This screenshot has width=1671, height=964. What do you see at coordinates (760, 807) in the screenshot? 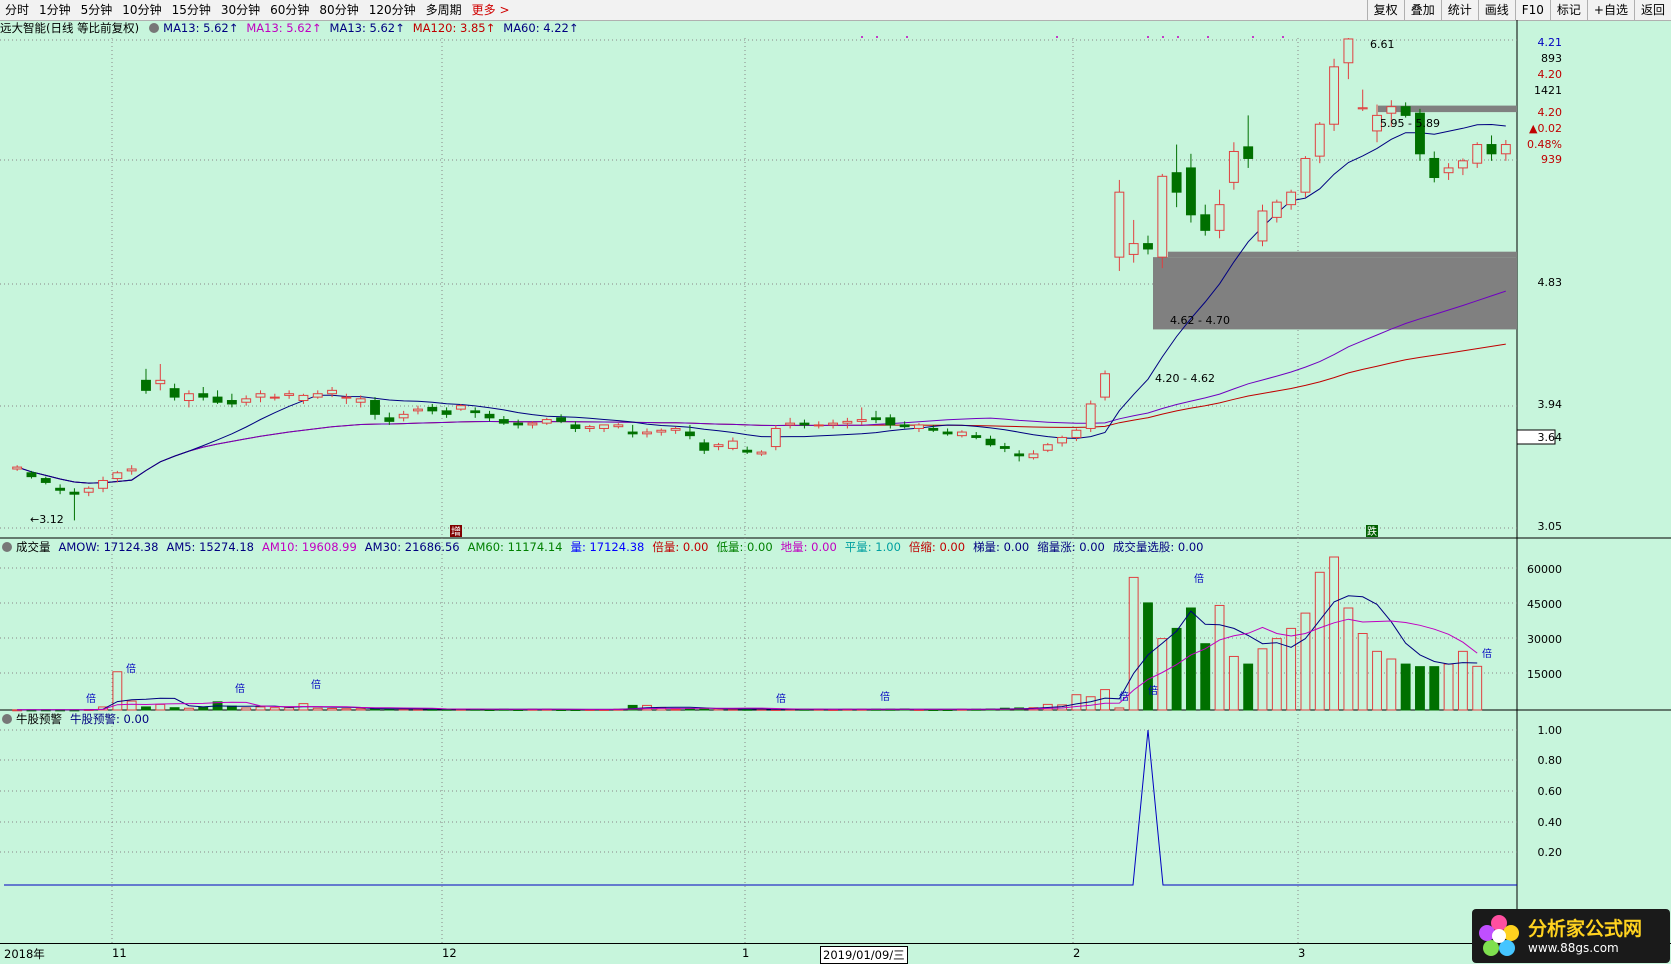
I see `bull-signal-line` at bounding box center [760, 807].